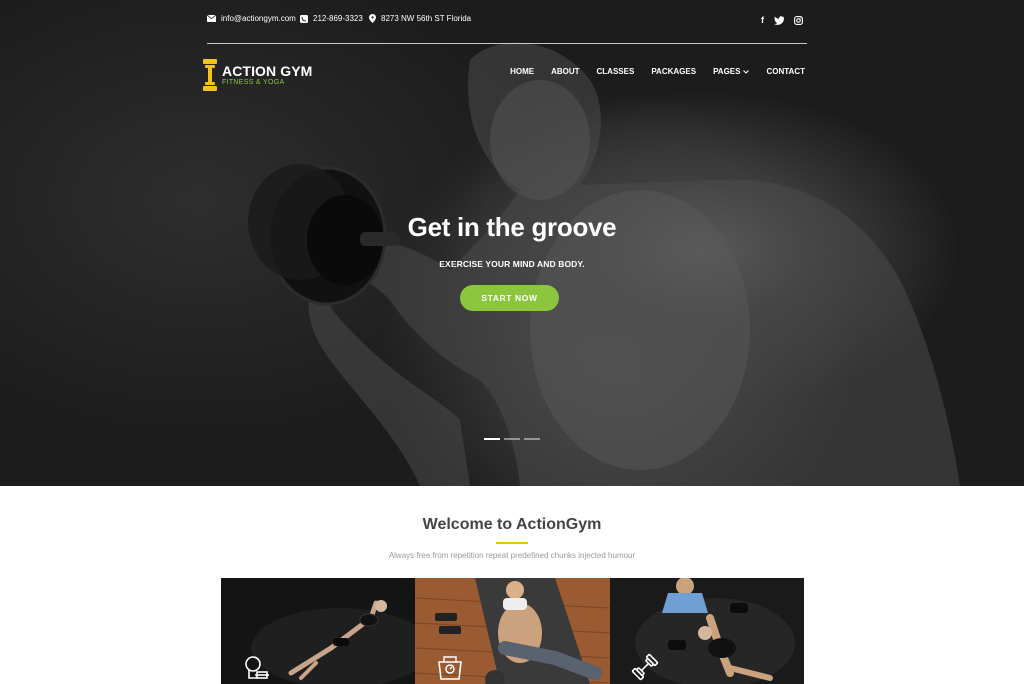 Image resolution: width=1024 pixels, height=684 pixels. Describe the element at coordinates (257, 667) in the screenshot. I see `kettlebell-icon` at that location.